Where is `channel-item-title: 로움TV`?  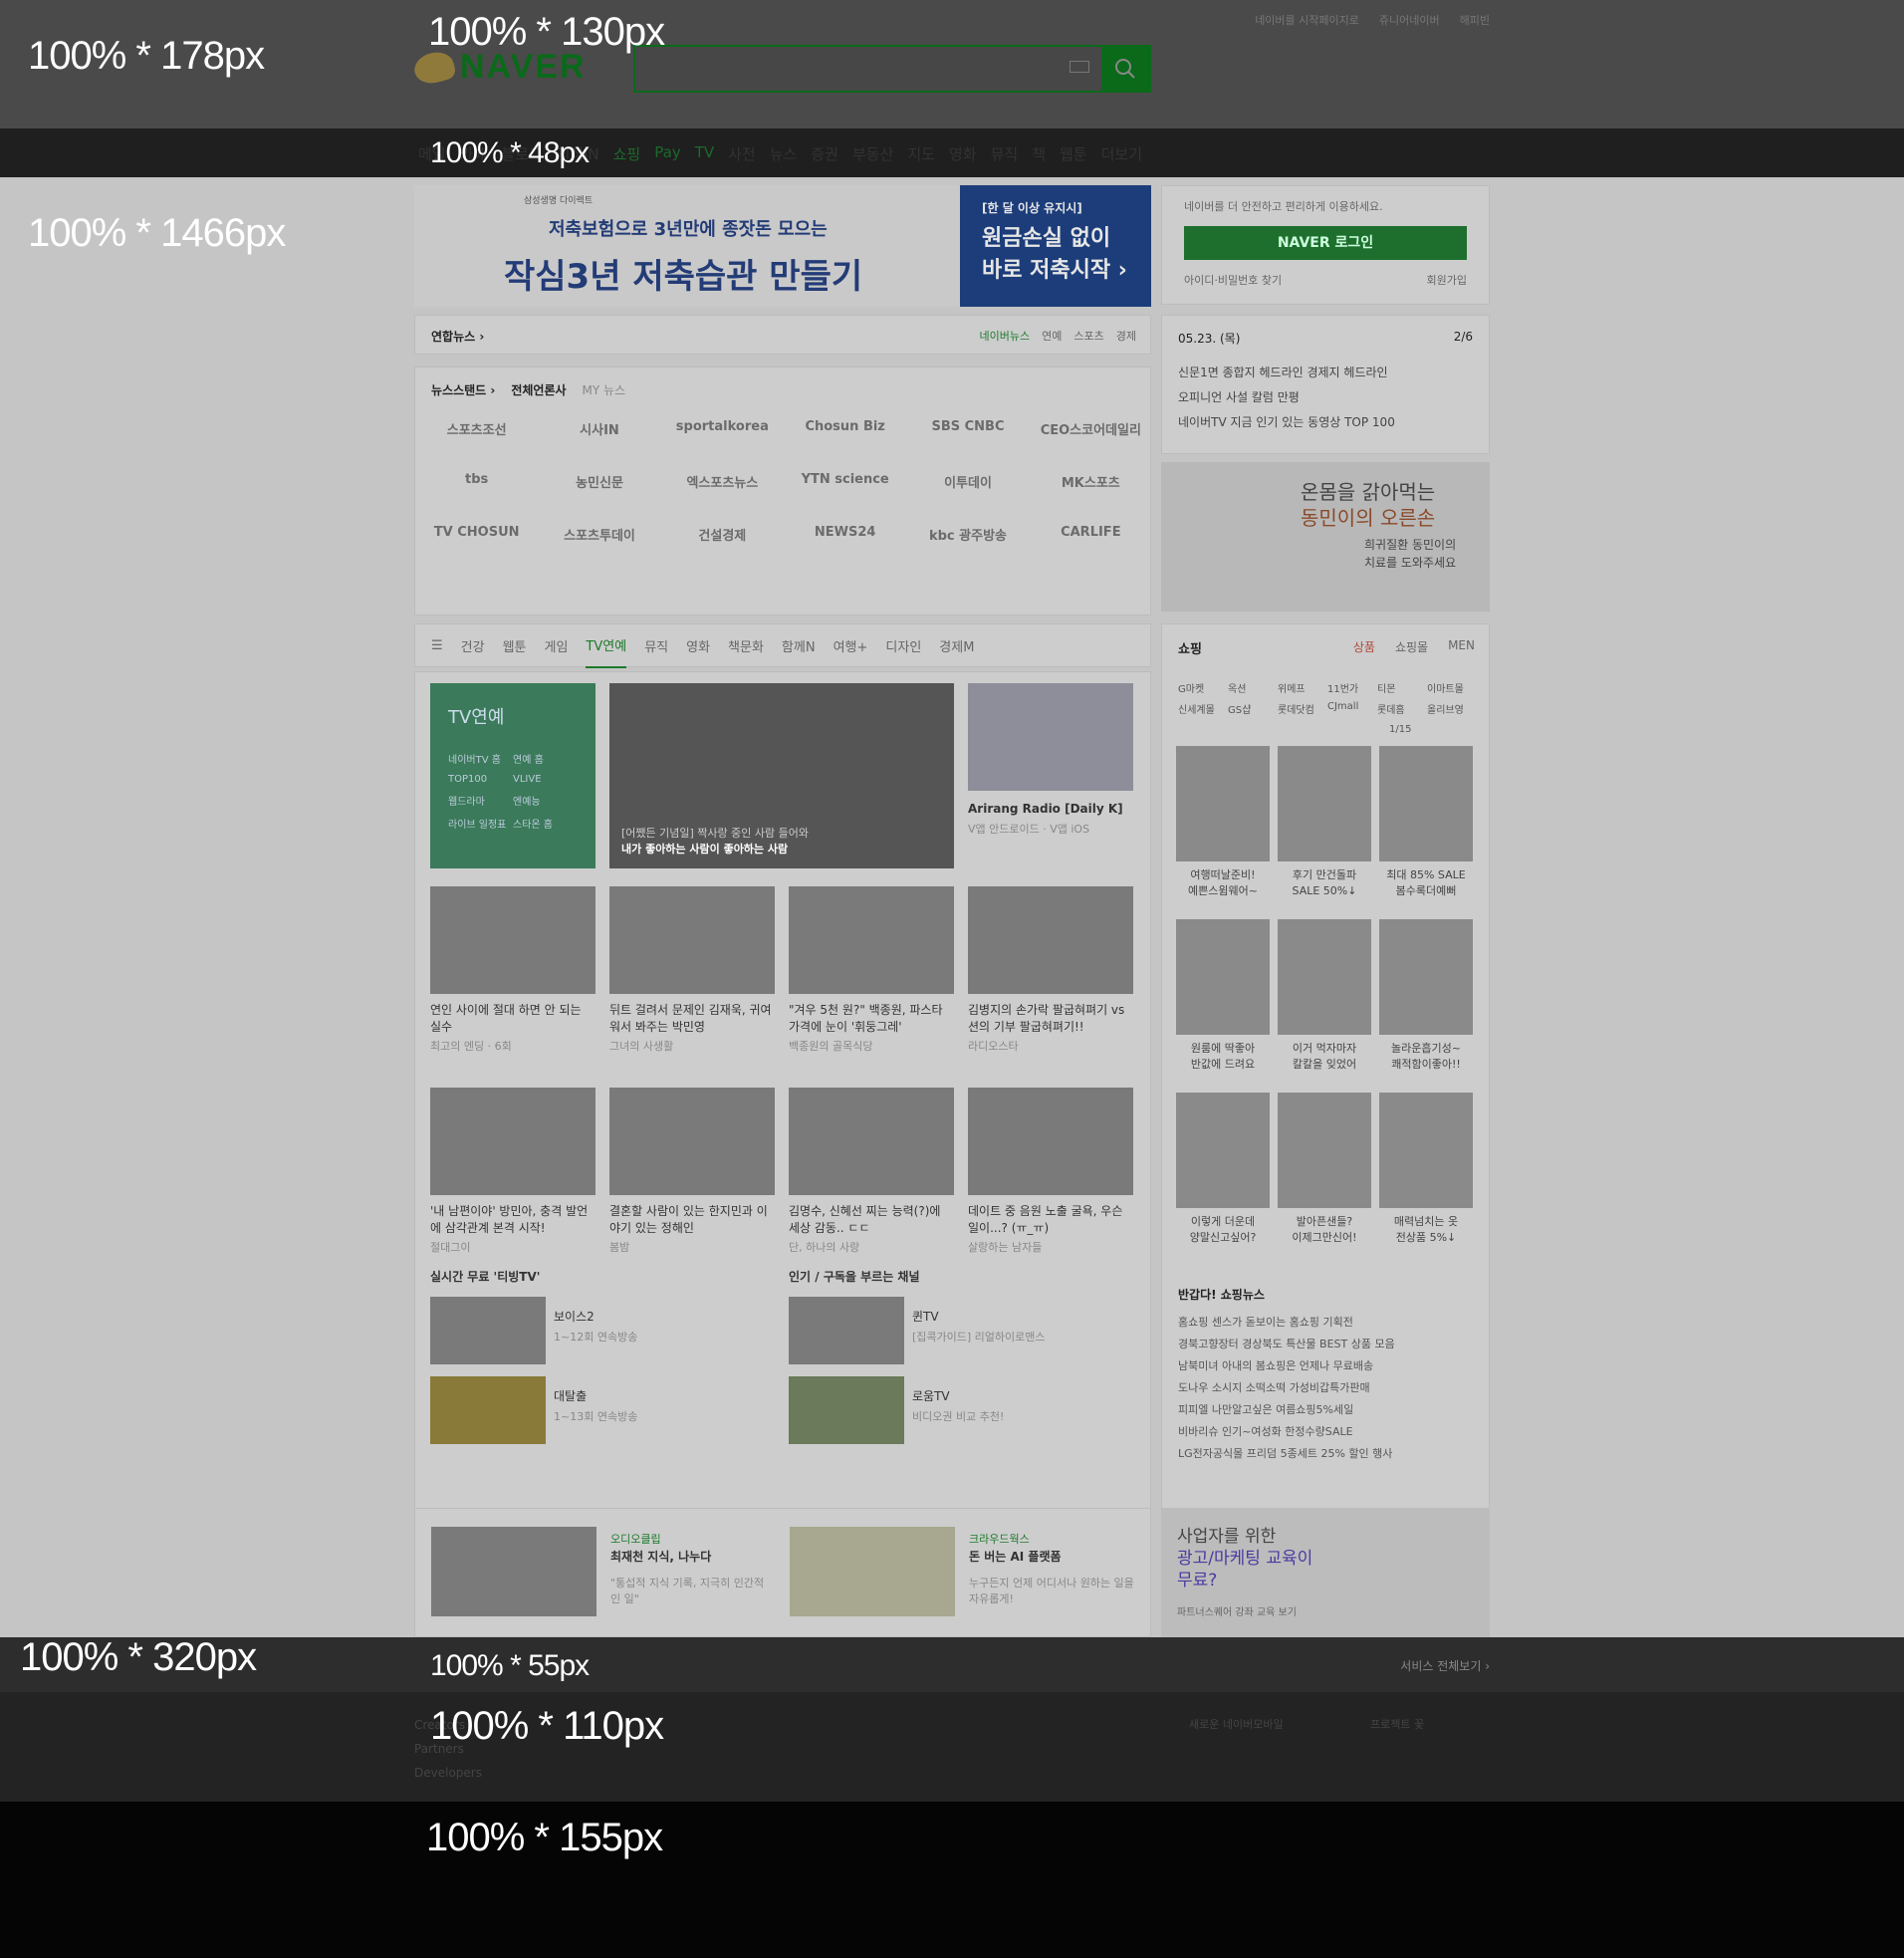 channel-item-title: 로움TV is located at coordinates (931, 1396).